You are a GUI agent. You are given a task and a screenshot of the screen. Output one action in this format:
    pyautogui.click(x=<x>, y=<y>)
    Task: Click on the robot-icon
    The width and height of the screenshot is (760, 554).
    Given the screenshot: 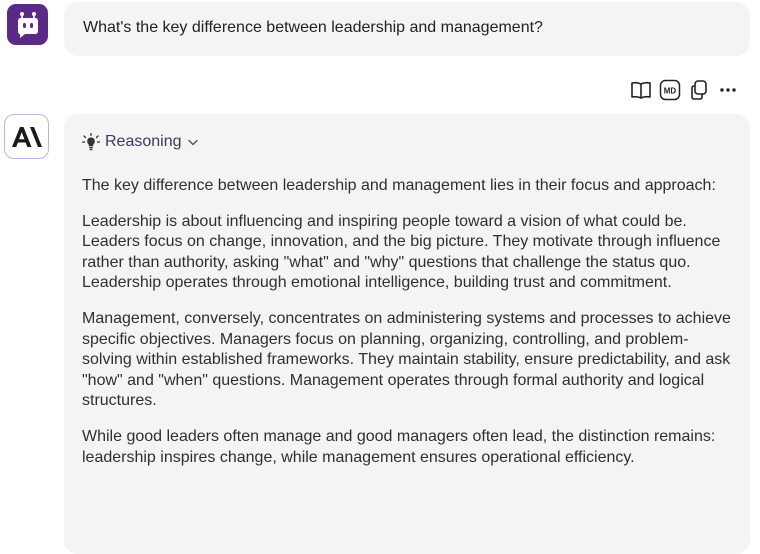 What is the action you would take?
    pyautogui.click(x=27, y=24)
    